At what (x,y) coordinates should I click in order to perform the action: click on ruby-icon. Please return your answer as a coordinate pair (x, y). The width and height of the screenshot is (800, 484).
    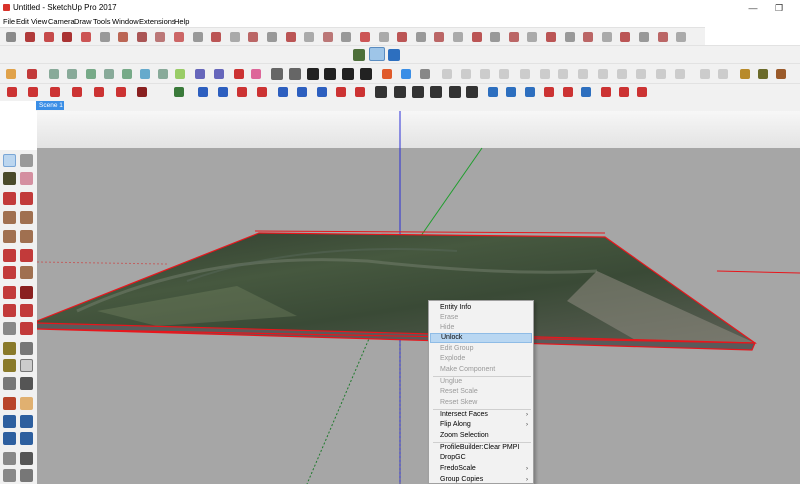
    Looking at the image, I should click on (745, 74).